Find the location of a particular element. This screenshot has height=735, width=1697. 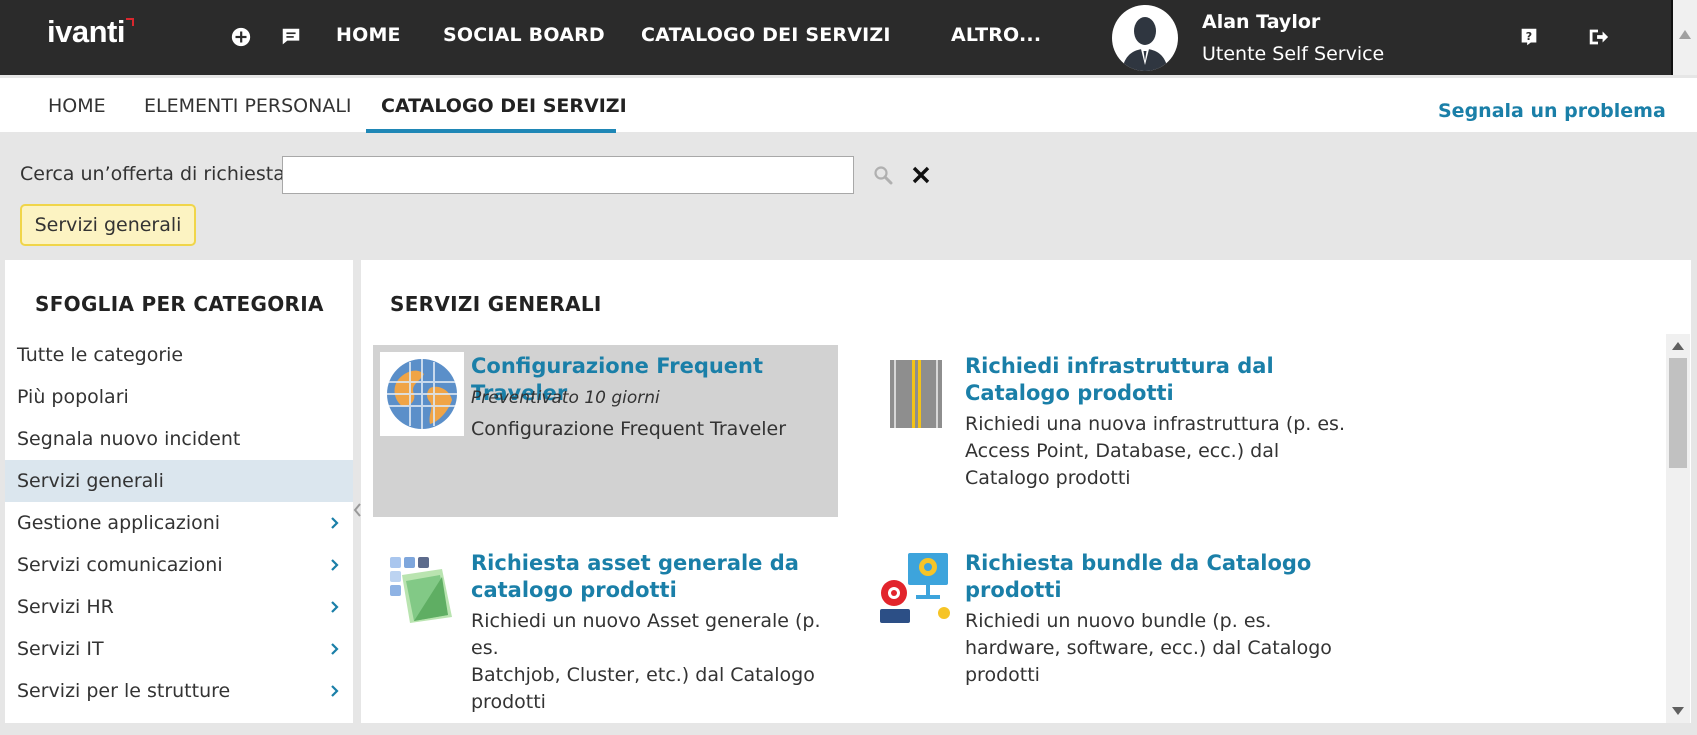

logout-icon is located at coordinates (1598, 37).